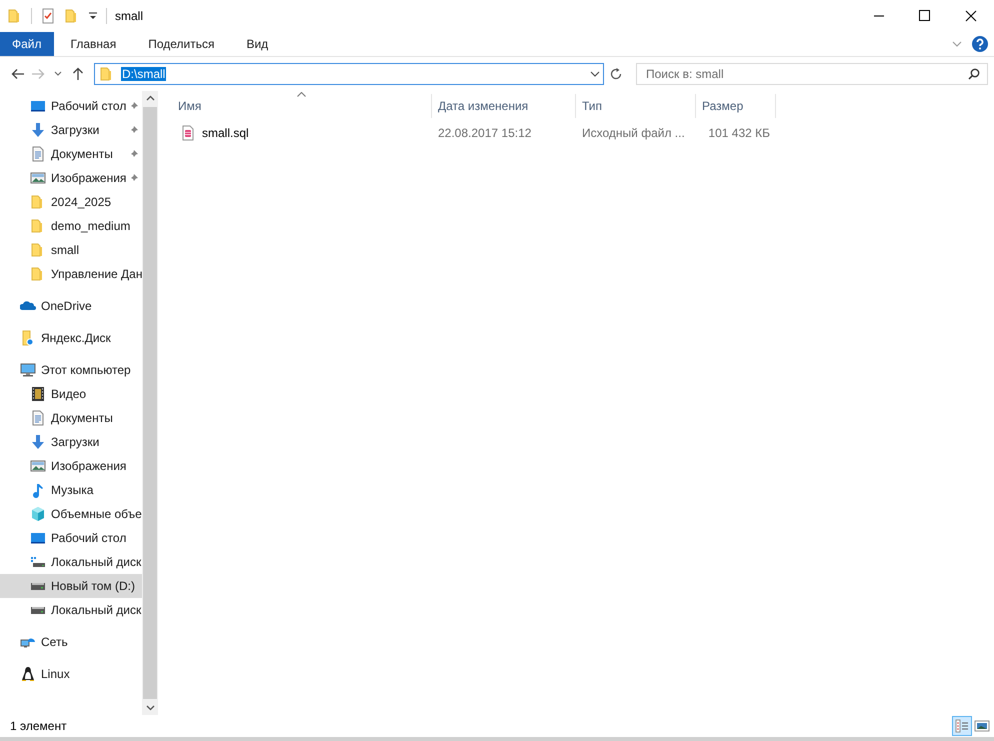 Image resolution: width=994 pixels, height=741 pixels. Describe the element at coordinates (48, 16) in the screenshot. I see `checklist-icon` at that location.